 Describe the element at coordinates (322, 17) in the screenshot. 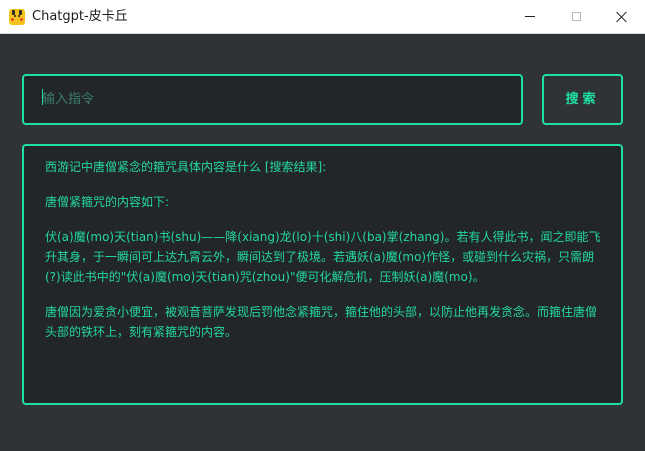

I see `title-bar: Chatgpt-皮卡丘` at that location.